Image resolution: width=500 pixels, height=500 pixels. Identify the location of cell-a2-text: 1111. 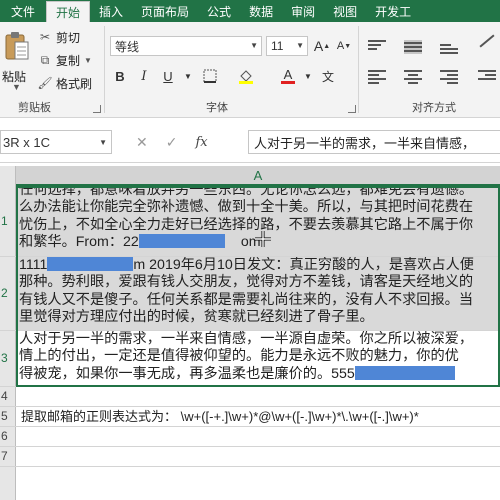
(33, 265).